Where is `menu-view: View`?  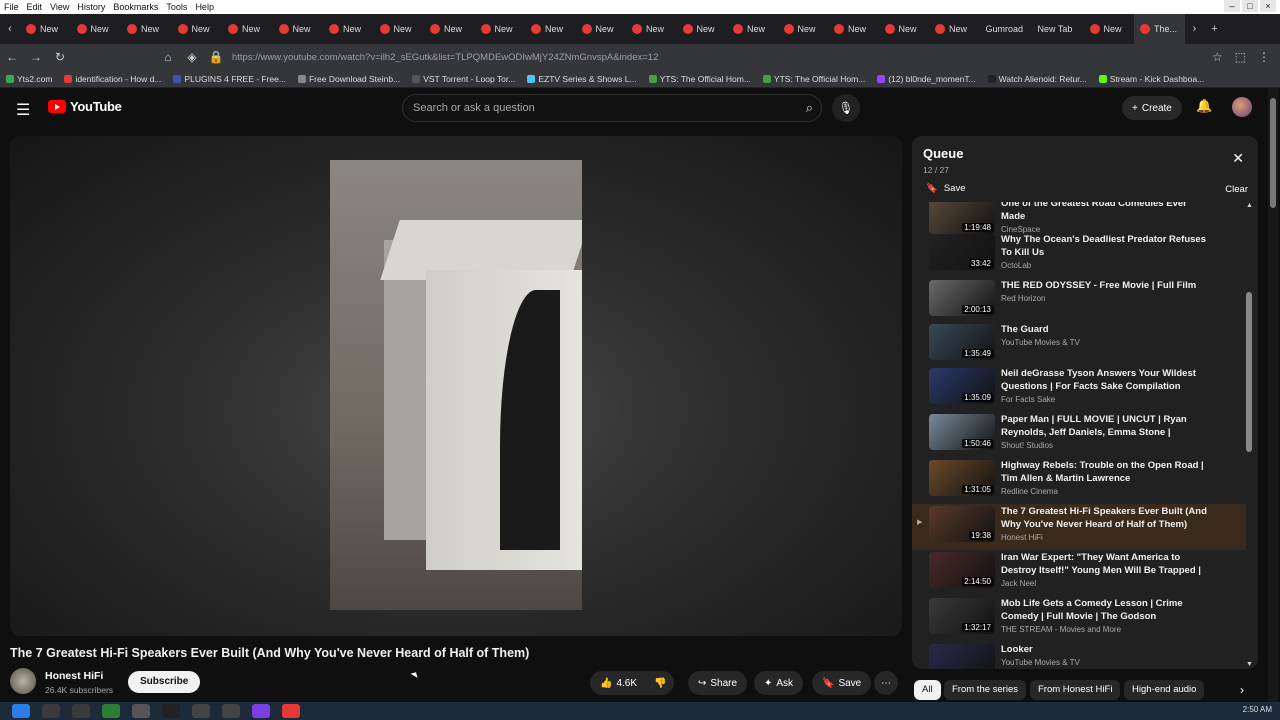
menu-view: View is located at coordinates (59, 7).